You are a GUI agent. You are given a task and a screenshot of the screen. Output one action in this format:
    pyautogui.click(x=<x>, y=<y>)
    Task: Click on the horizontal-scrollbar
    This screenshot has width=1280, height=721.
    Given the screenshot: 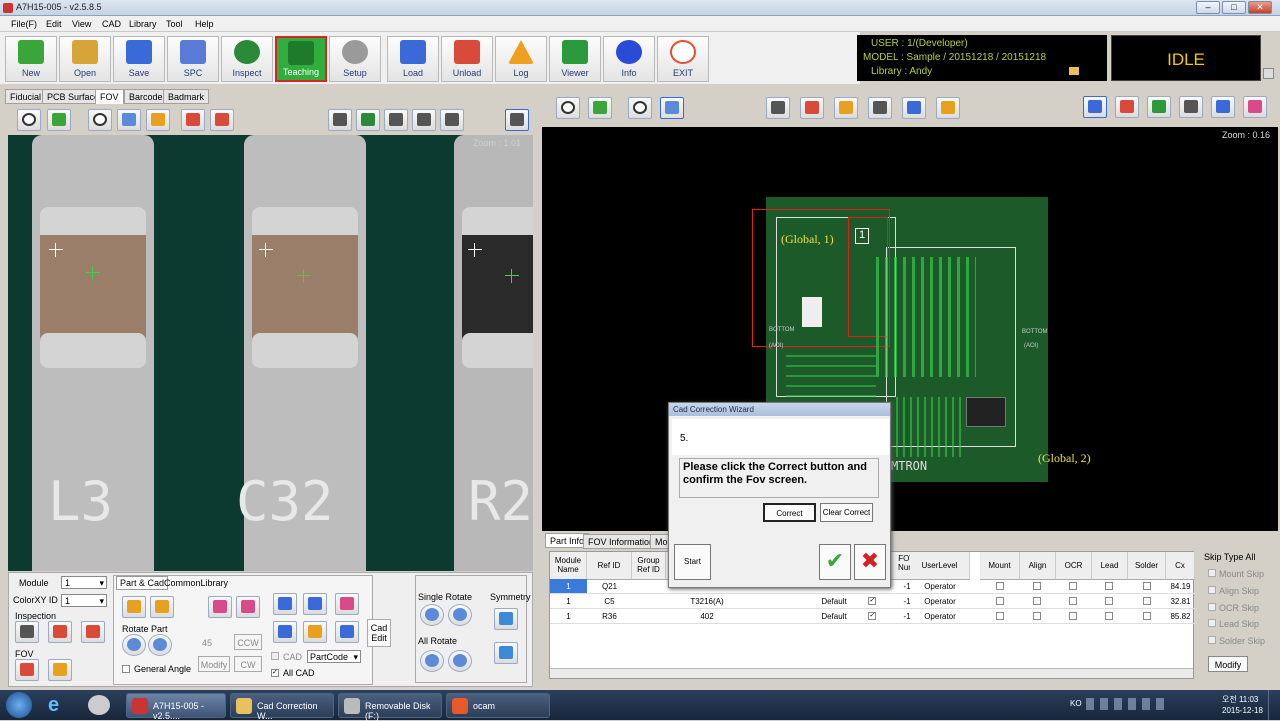 What is the action you would take?
    pyautogui.click(x=871, y=673)
    